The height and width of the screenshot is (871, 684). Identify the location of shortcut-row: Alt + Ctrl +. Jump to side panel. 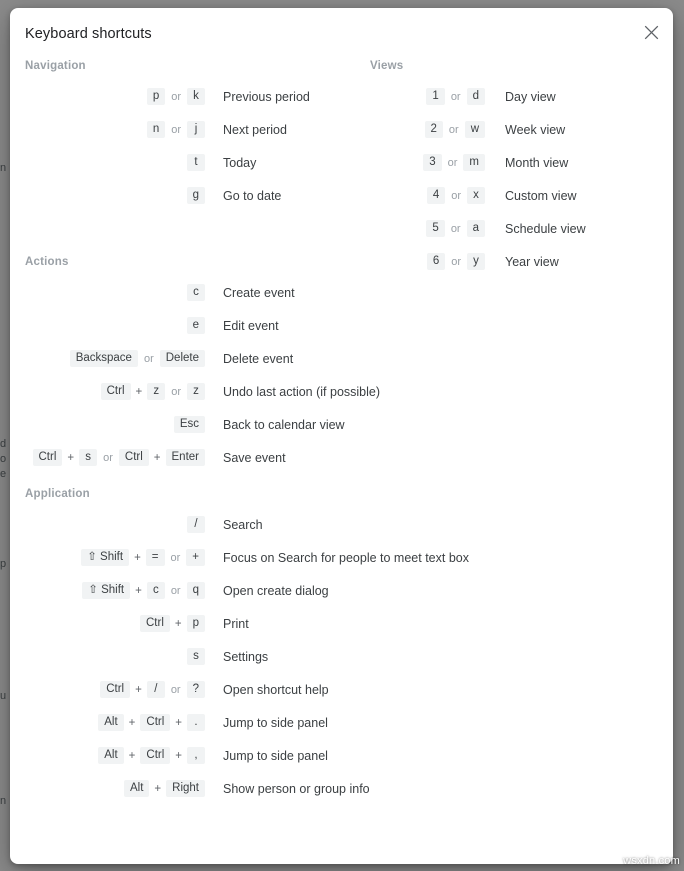
(182, 722).